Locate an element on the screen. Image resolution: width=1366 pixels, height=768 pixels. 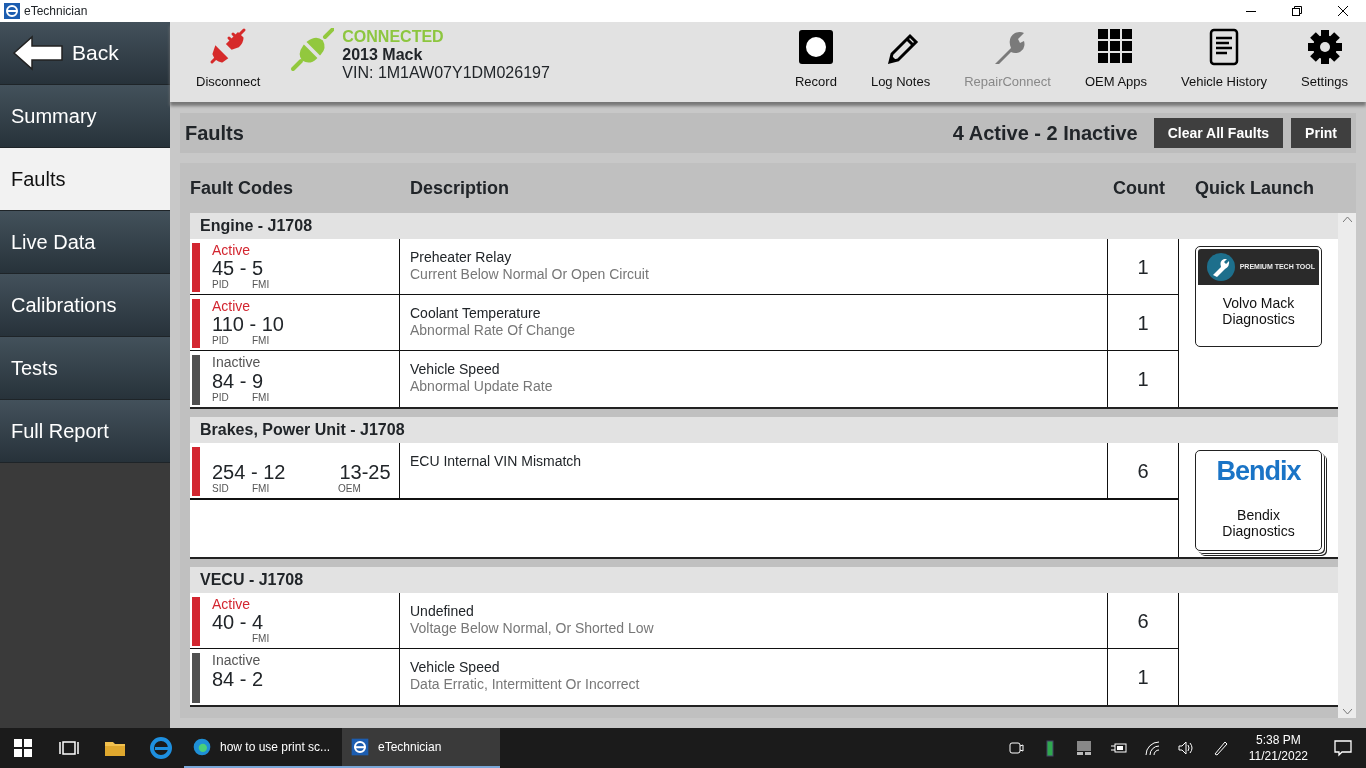
column-header: Count is located at coordinates (1139, 188).